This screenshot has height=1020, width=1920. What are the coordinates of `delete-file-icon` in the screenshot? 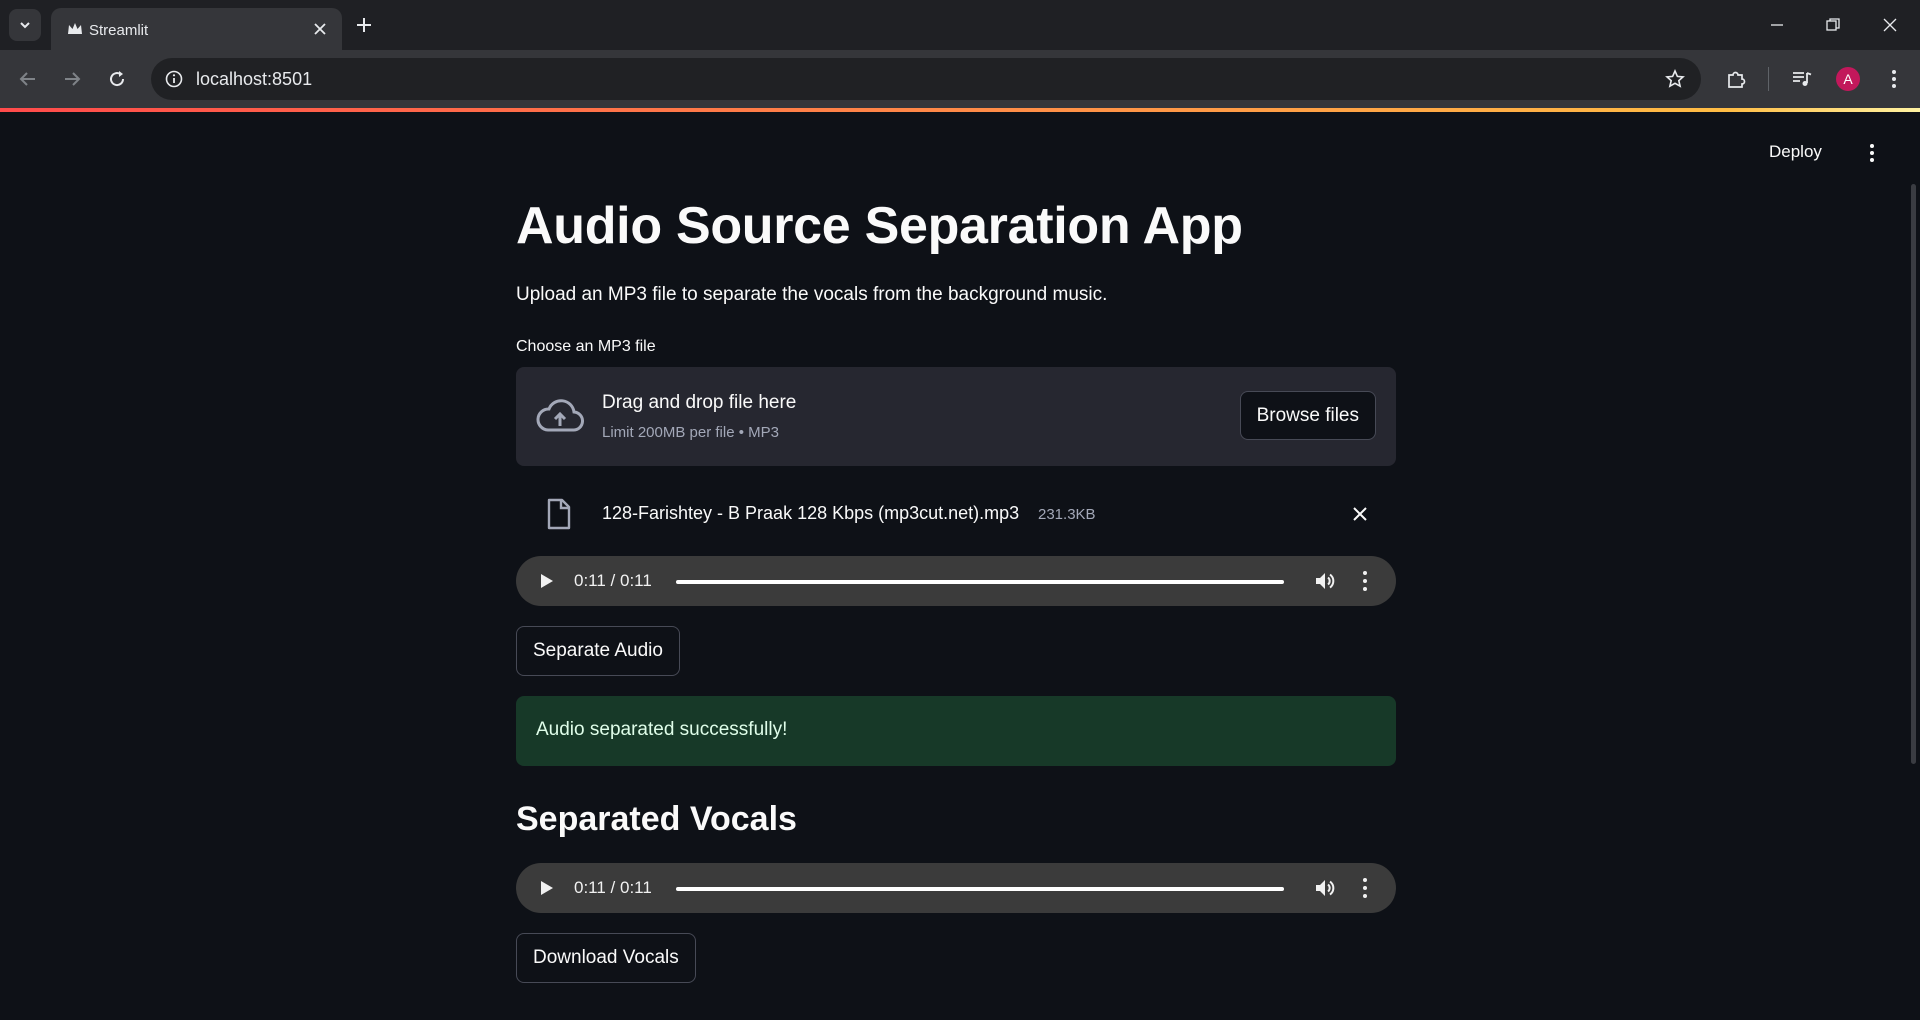 It's located at (1360, 514).